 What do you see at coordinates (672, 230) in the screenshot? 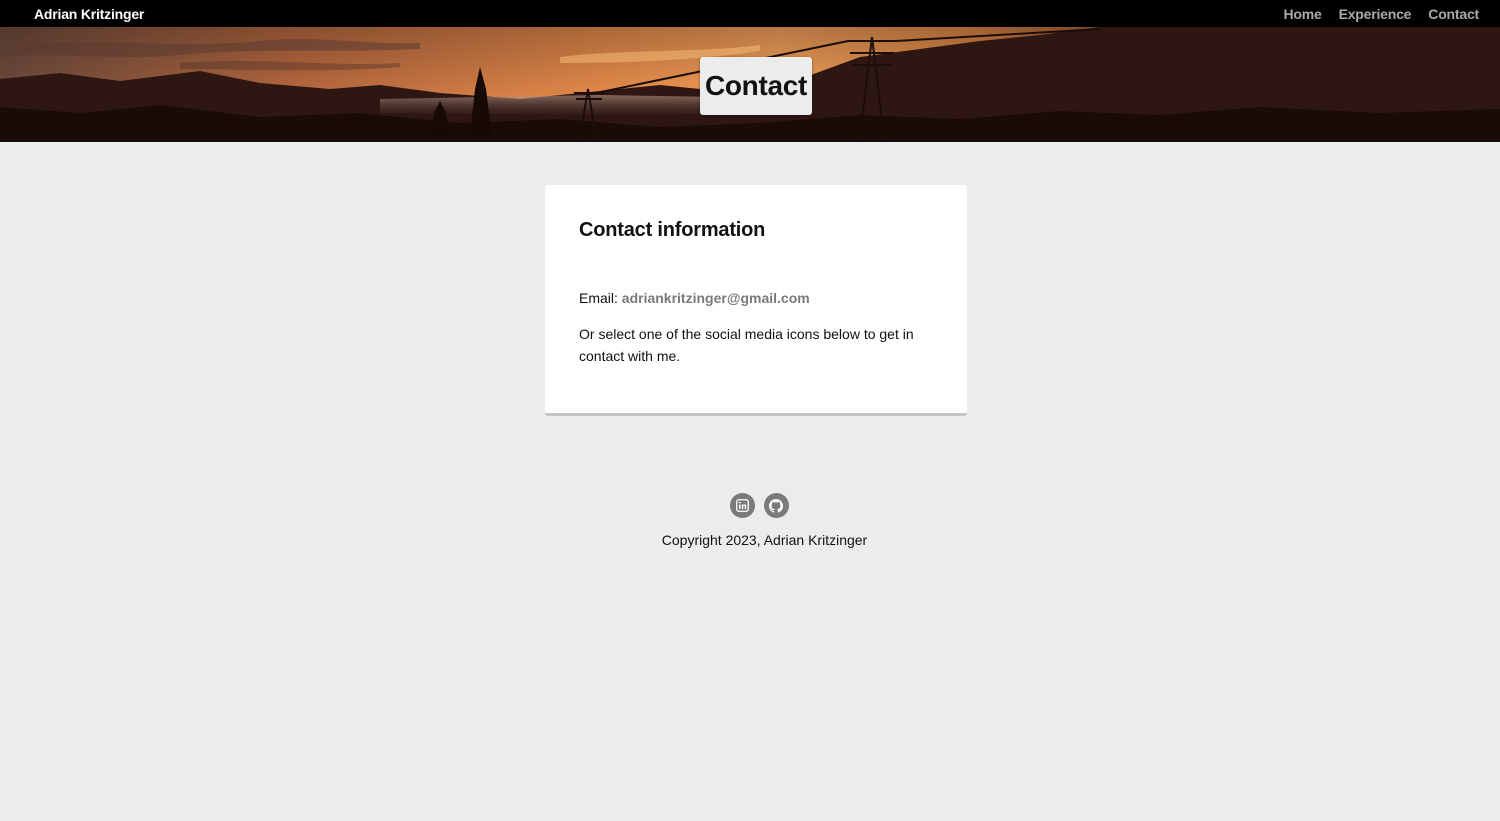
I see `card-heading: Contact information` at bounding box center [672, 230].